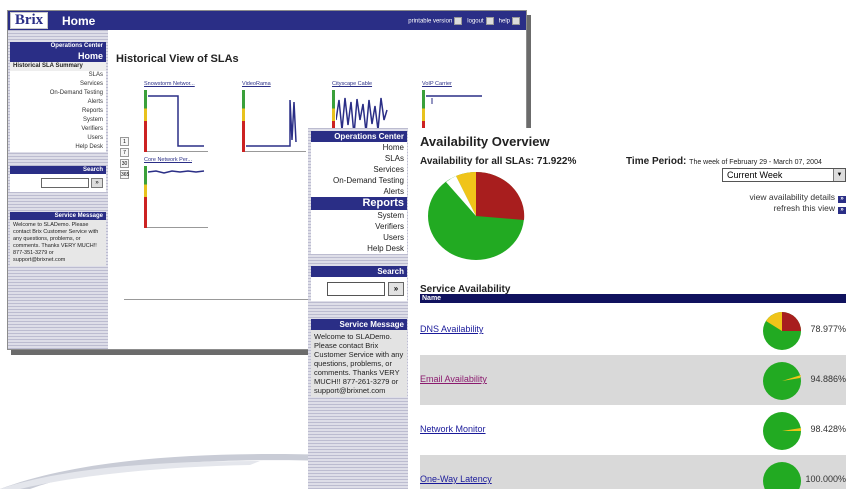  What do you see at coordinates (792, 197) in the screenshot?
I see `view-details-label: view availability details` at bounding box center [792, 197].